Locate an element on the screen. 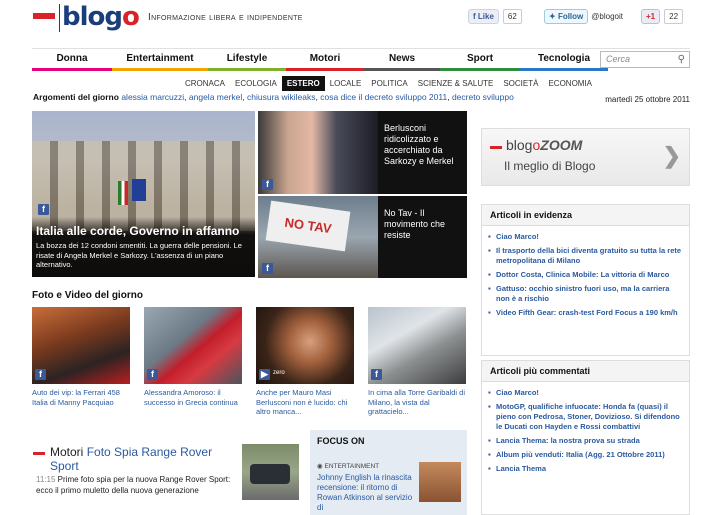 This screenshot has height=515, width=720. twitter-follow-widget: ✦ Follow @blogoit is located at coordinates (583, 16).